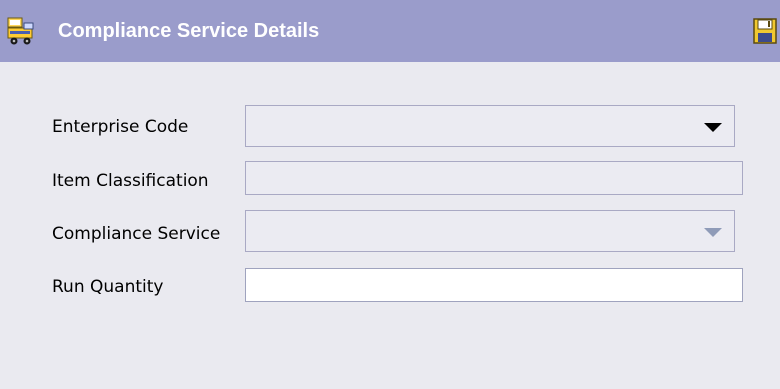 This screenshot has width=780, height=389. I want to click on run-quantity-label: Run Quantity, so click(108, 287).